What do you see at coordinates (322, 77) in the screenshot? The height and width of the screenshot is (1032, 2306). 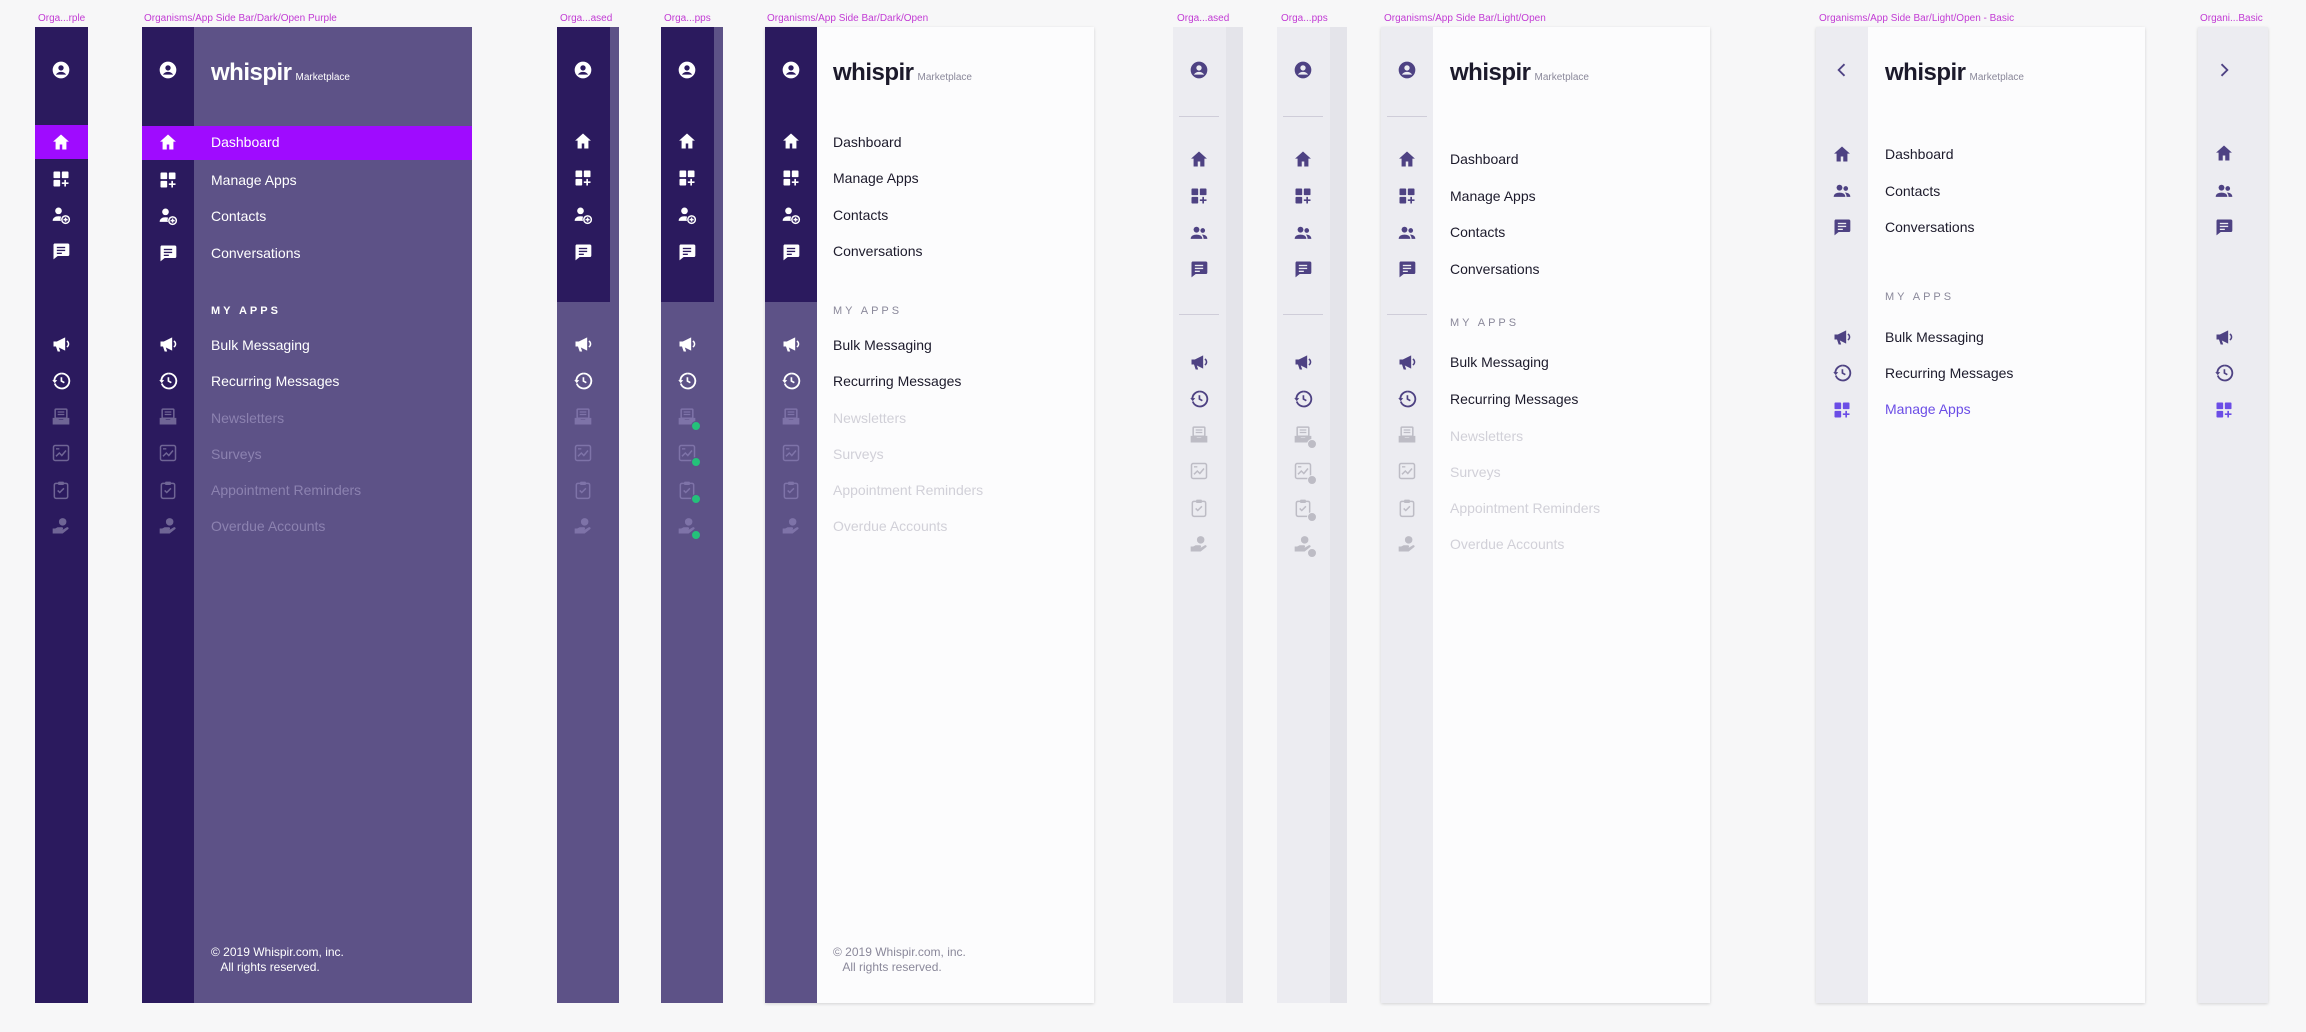 I see `brand-sub: Marketplace` at bounding box center [322, 77].